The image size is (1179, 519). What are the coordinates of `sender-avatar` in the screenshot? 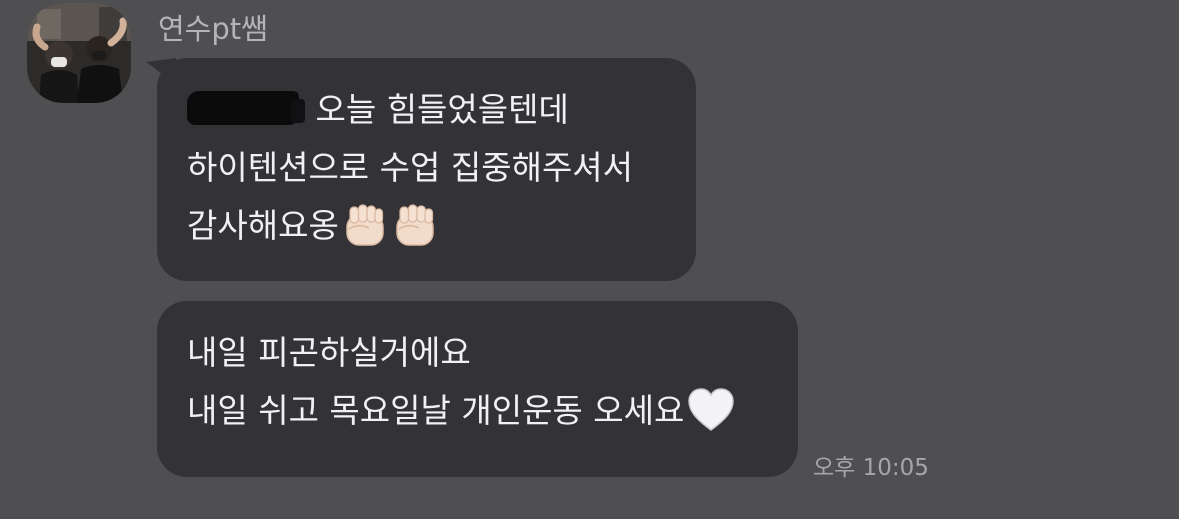 It's located at (79, 53).